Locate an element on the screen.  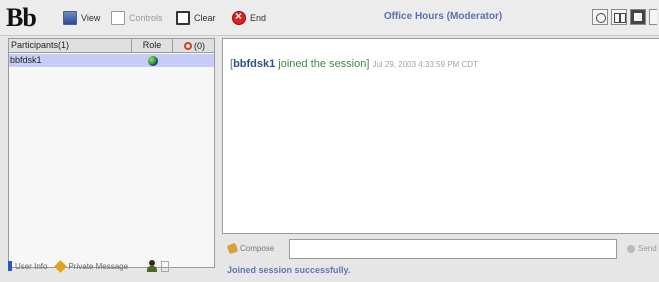
end-button: End is located at coordinates (249, 17).